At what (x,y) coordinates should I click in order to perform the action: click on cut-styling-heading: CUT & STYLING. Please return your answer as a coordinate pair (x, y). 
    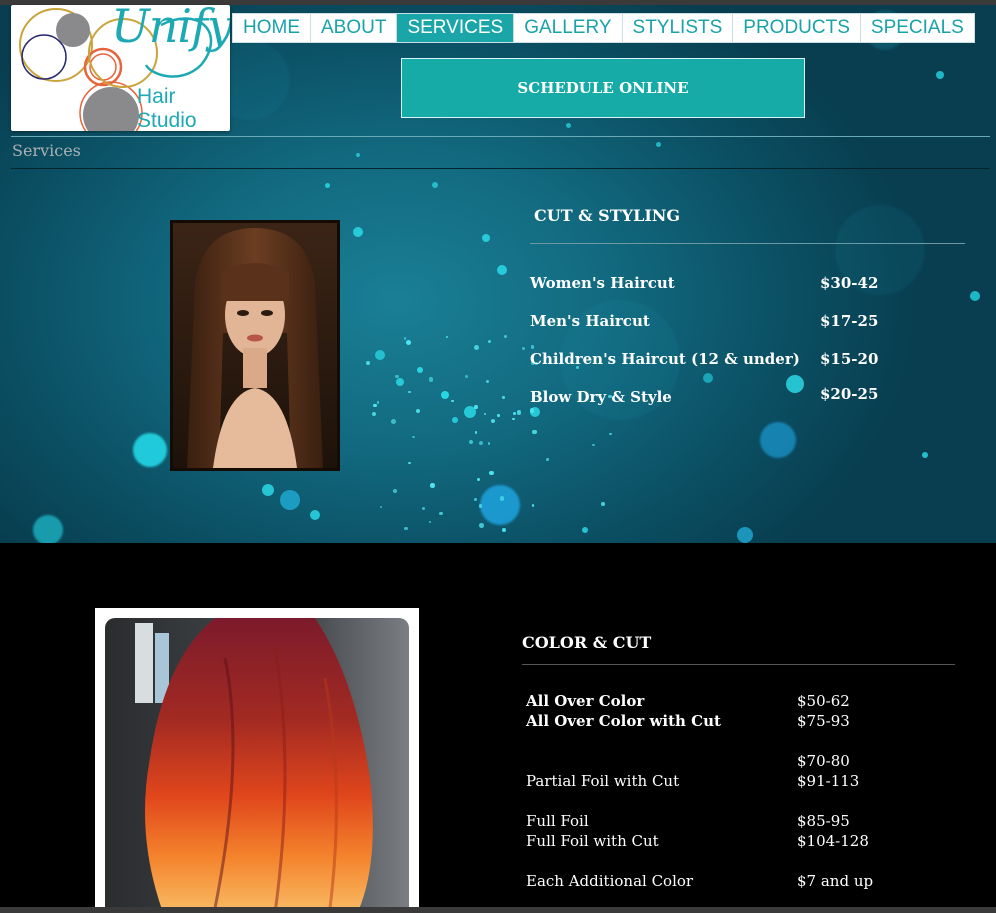
    Looking at the image, I should click on (607, 215).